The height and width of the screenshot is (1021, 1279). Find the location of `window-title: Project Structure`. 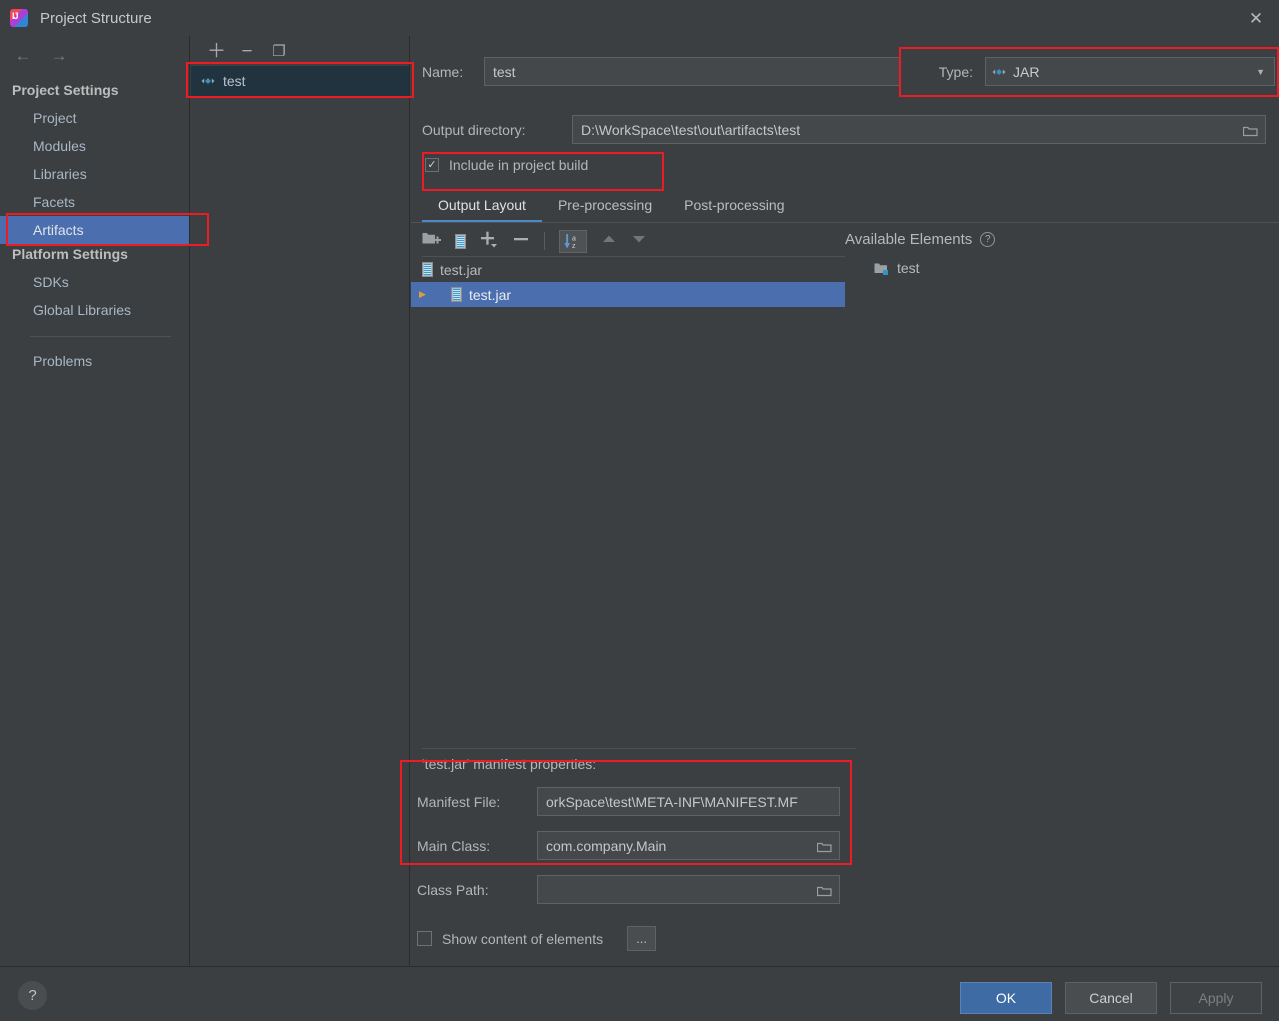

window-title: Project Structure is located at coordinates (96, 18).